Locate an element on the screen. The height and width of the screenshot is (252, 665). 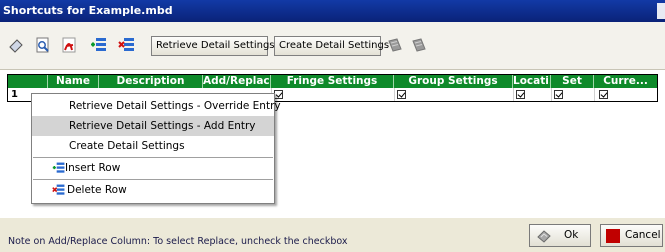
ok-icon is located at coordinates (544, 240).